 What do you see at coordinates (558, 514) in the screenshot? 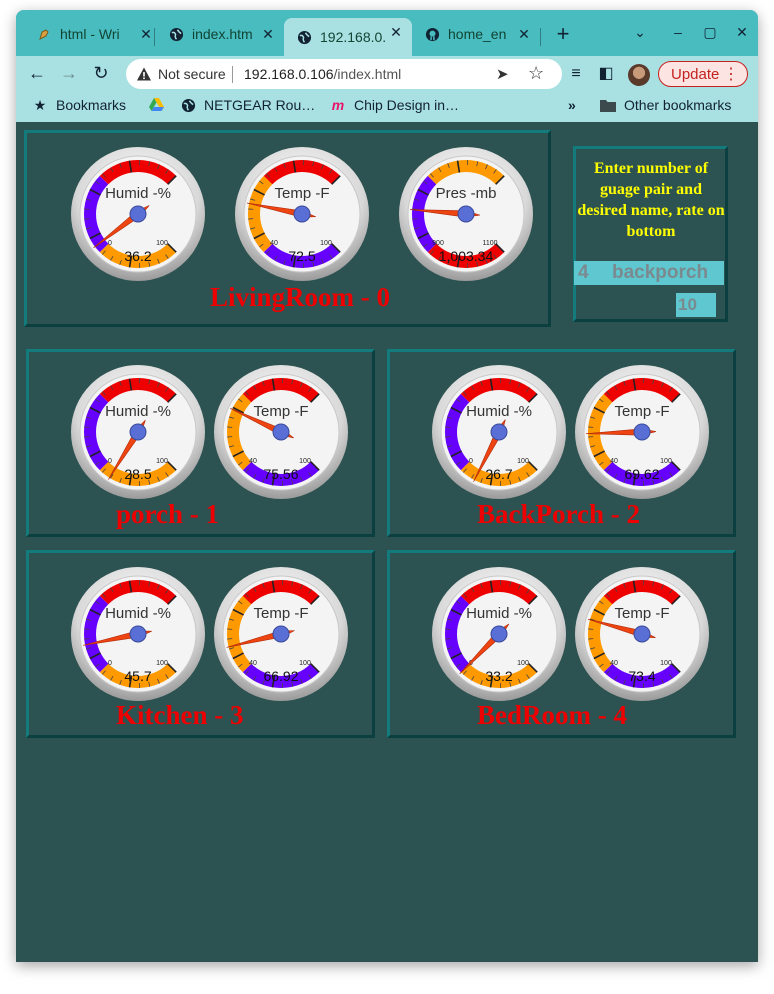
I see `room-label: BackPorch - 2` at bounding box center [558, 514].